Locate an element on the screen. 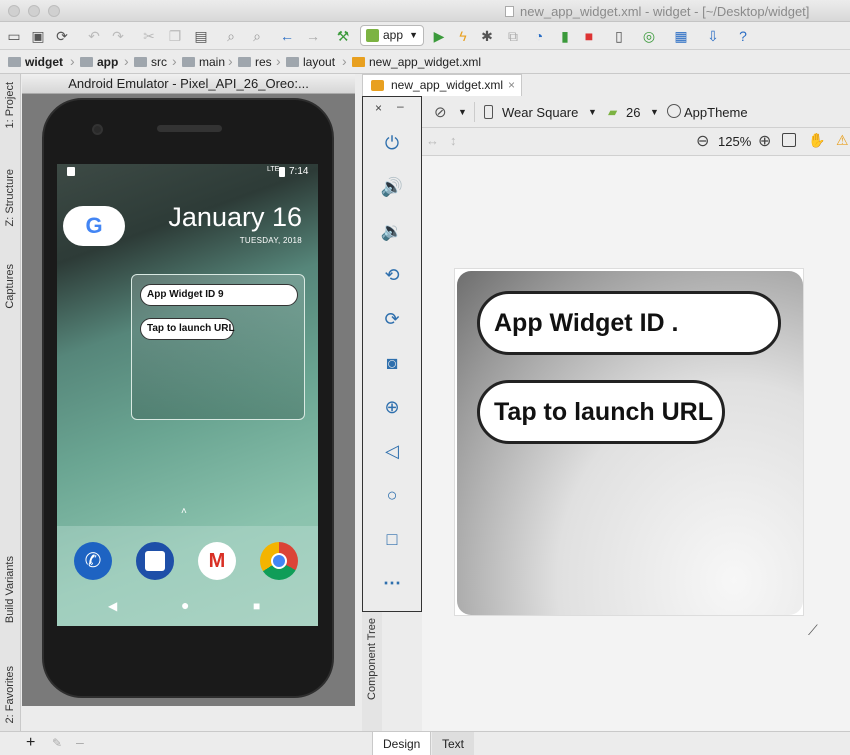  zoom-icon: ⊕ is located at coordinates (392, 407).